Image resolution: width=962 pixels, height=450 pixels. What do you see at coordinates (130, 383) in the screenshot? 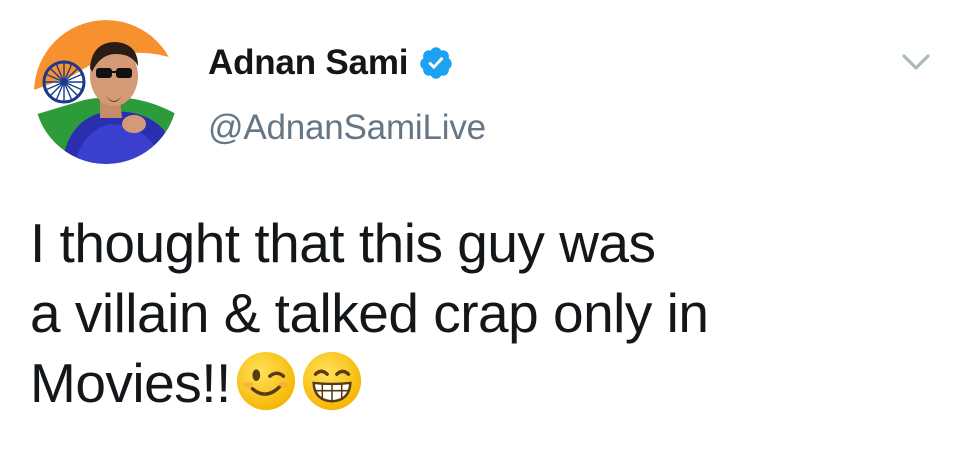
I see `tweet-text-fragment: Movies!!` at bounding box center [130, 383].